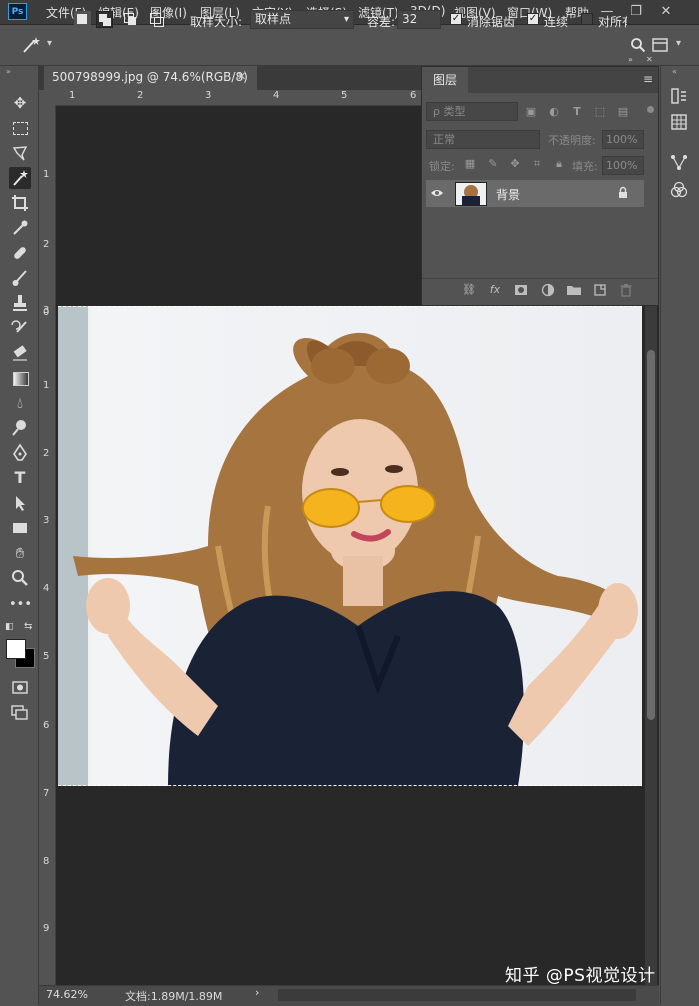 The height and width of the screenshot is (1006, 699). What do you see at coordinates (20, 278) in the screenshot?
I see `brush-tool-icon` at bounding box center [20, 278].